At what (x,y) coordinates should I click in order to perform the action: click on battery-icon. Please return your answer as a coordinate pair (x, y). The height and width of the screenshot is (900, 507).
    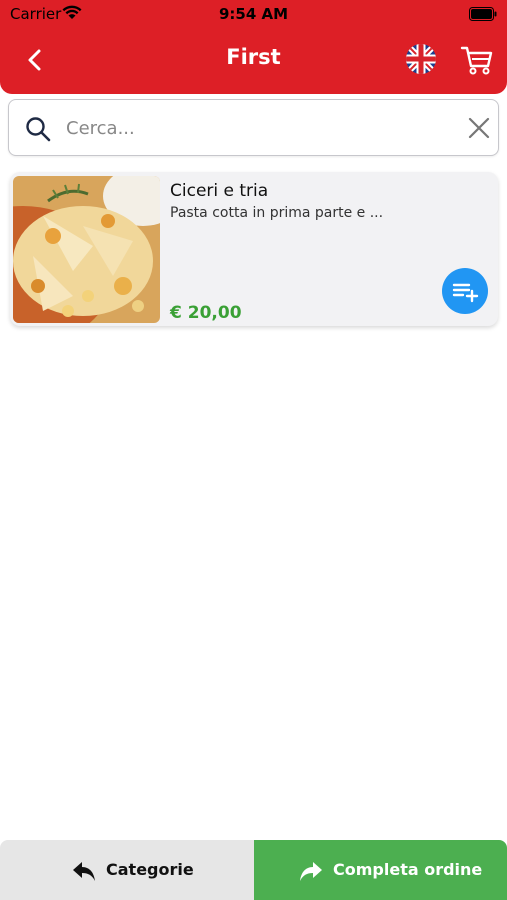
    Looking at the image, I should click on (483, 14).